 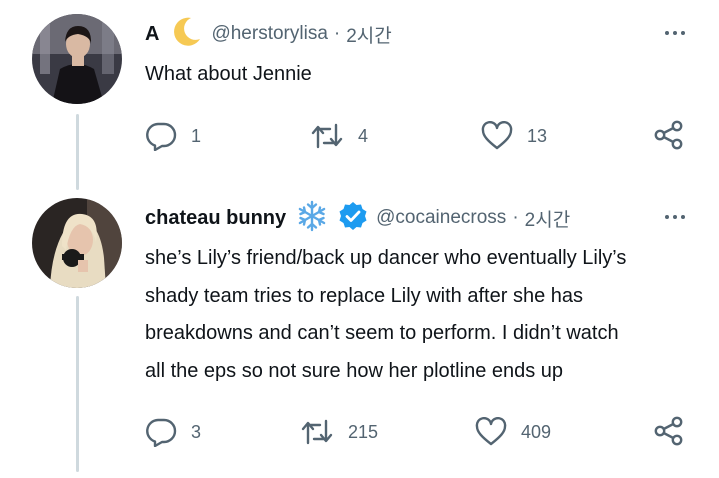 What do you see at coordinates (514, 136) in the screenshot?
I see `like-button: 13` at bounding box center [514, 136].